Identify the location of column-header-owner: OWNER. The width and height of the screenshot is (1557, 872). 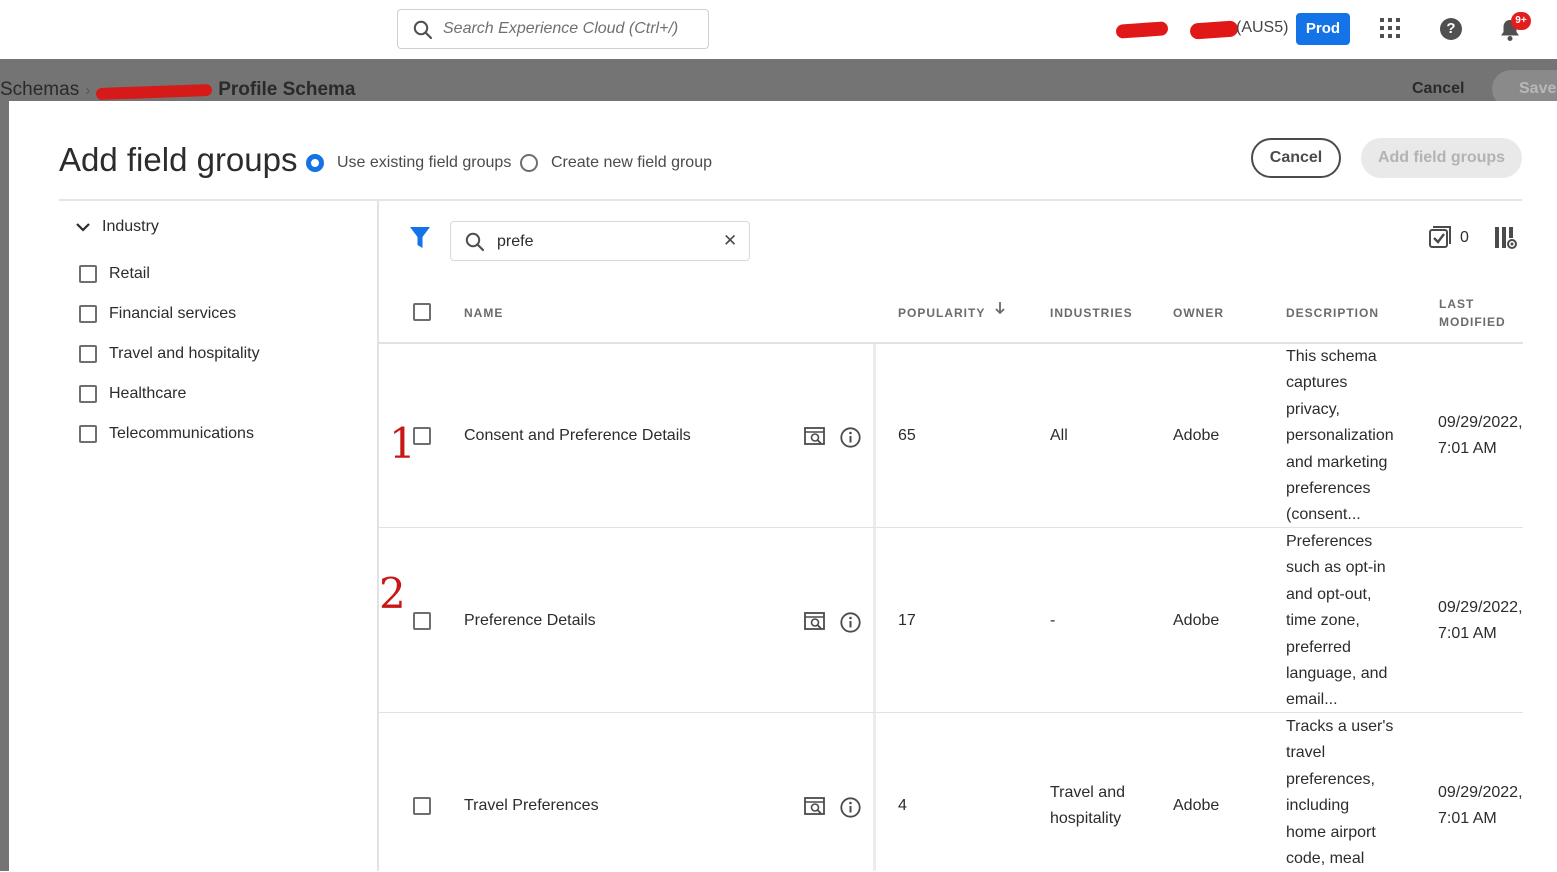
(1198, 313).